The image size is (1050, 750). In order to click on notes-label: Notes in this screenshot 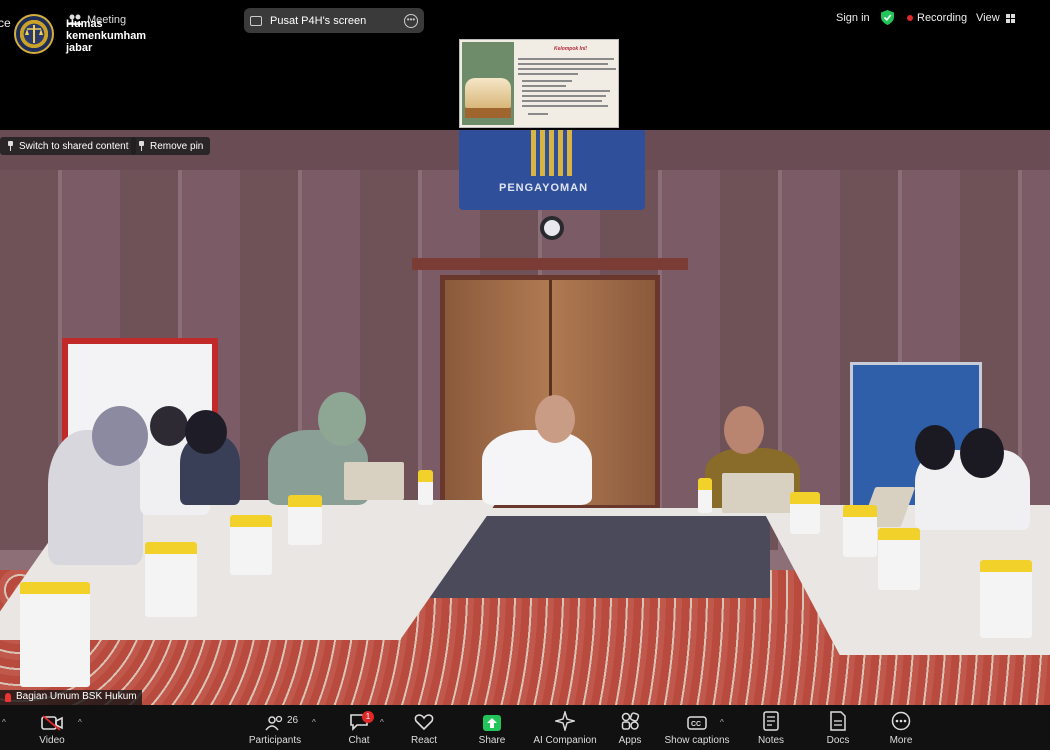, I will do `click(771, 740)`.